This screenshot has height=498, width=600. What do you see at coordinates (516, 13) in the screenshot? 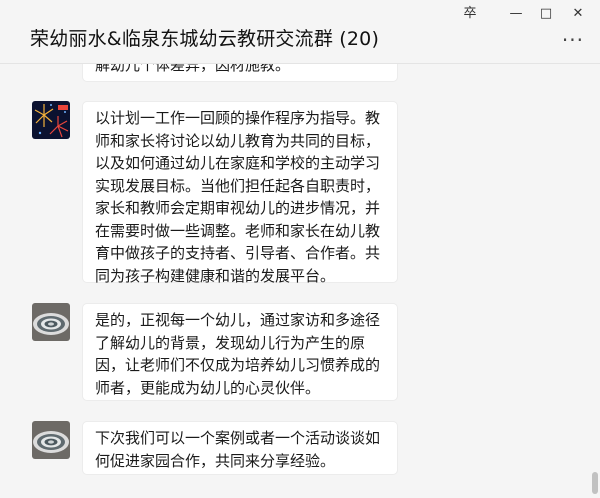
I see `minimize-button: —` at bounding box center [516, 13].